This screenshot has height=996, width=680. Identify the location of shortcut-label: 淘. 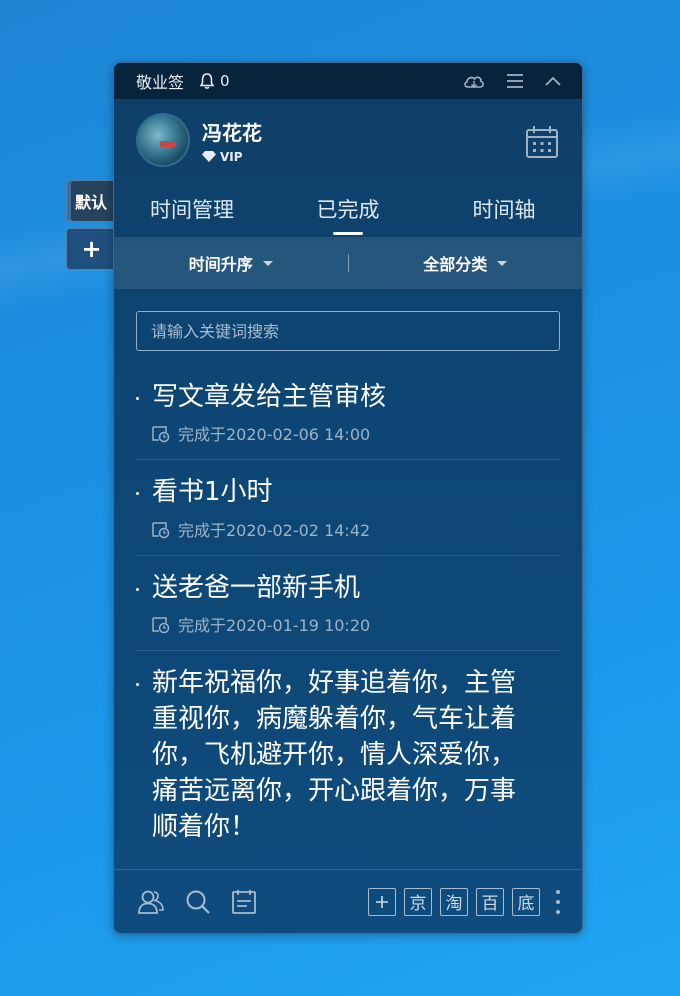
(454, 904).